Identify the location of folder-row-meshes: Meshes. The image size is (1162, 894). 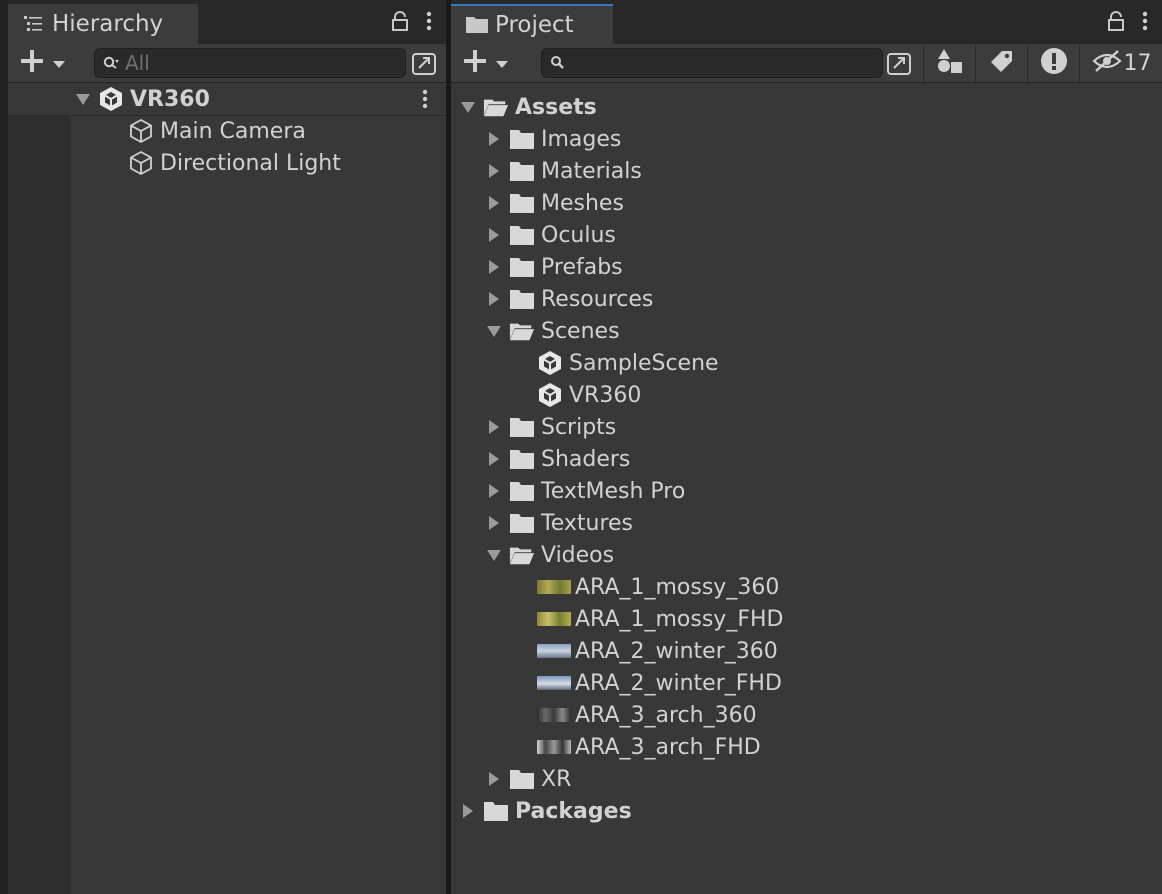
(806, 203).